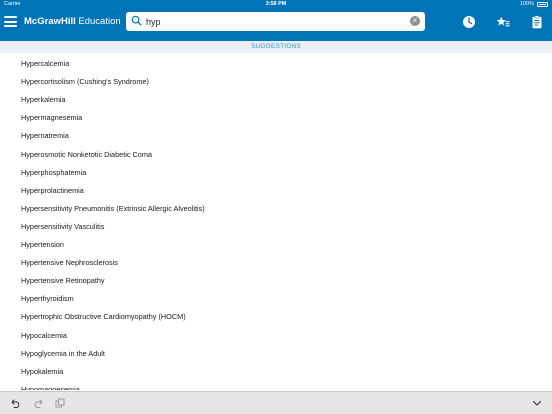  I want to click on suggestion-label: Hypersensitivity Vasculitis, so click(63, 226).